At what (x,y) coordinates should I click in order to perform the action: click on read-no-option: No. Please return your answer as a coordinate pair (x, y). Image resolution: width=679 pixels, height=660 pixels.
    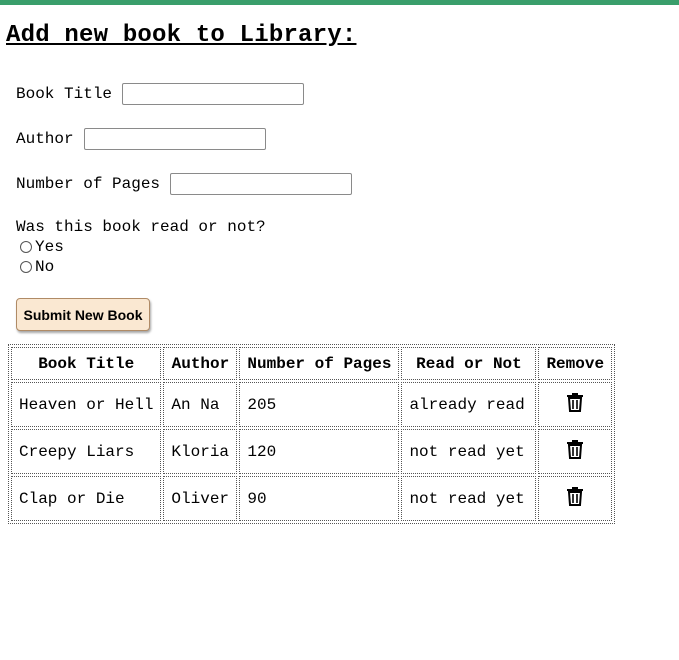
    Looking at the image, I should click on (37, 267).